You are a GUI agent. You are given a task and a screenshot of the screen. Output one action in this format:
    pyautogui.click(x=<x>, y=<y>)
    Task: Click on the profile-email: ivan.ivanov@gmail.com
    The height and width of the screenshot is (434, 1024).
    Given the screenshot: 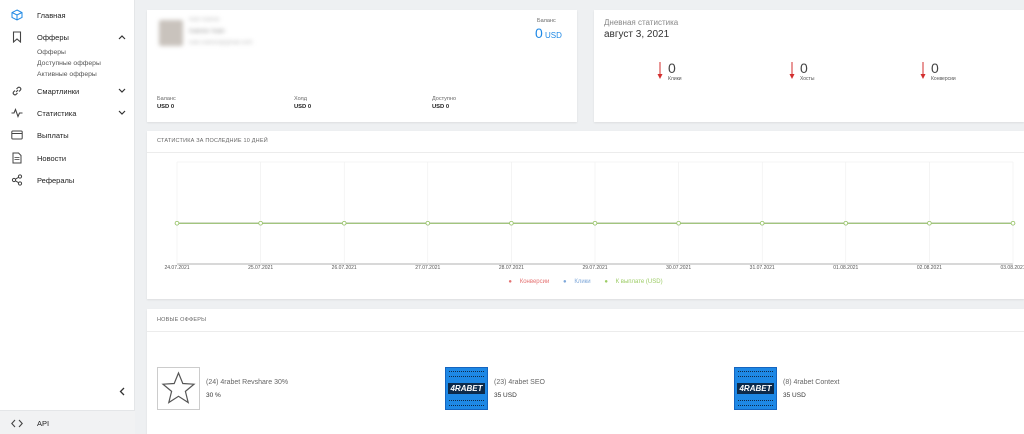 What is the action you would take?
    pyautogui.click(x=221, y=43)
    